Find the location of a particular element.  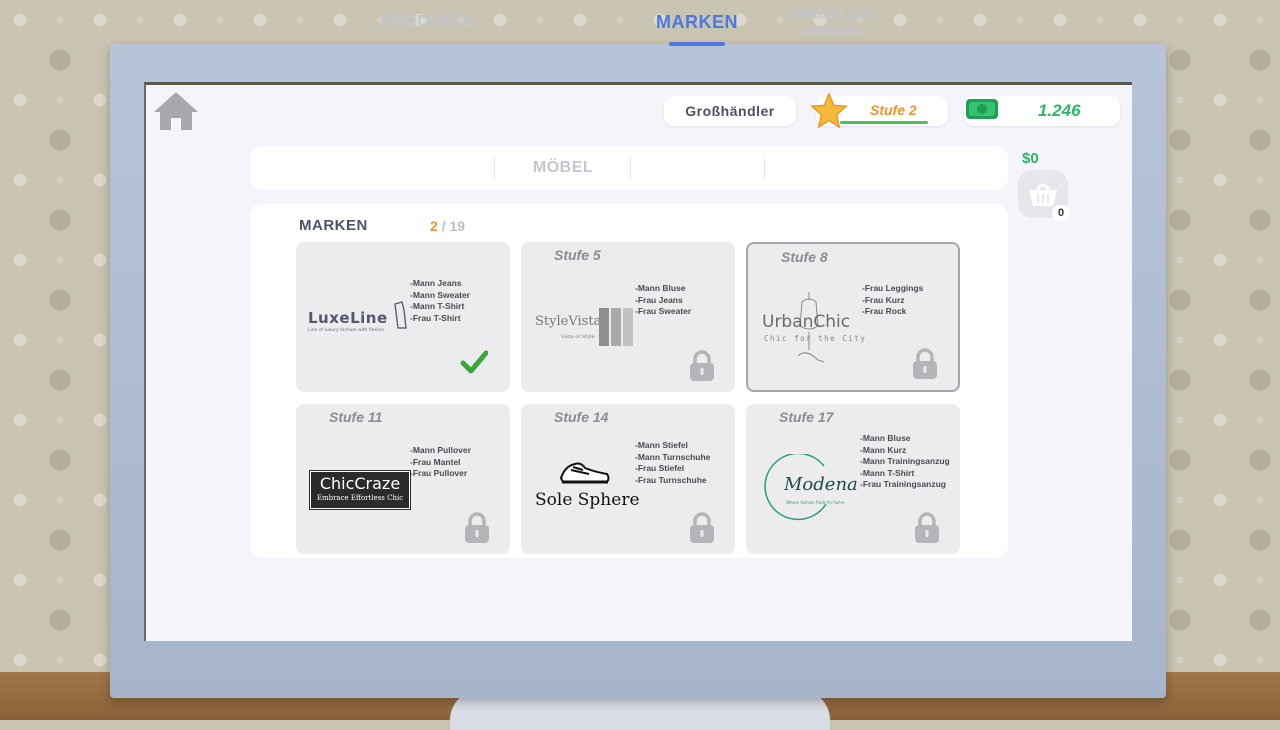

level-label: Stufe 2 is located at coordinates (893, 110).